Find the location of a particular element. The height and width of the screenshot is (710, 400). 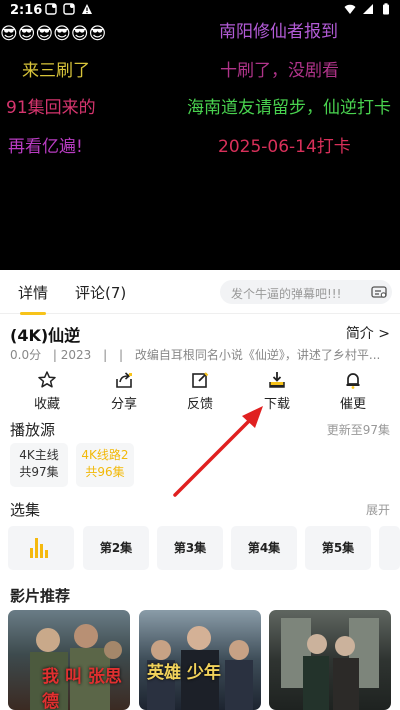

urge-update-button: 催更 is located at coordinates (353, 390).